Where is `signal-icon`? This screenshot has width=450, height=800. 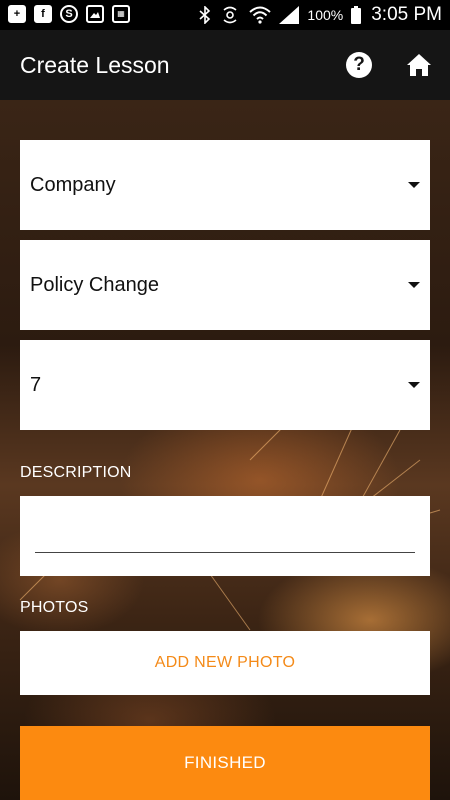 signal-icon is located at coordinates (289, 15).